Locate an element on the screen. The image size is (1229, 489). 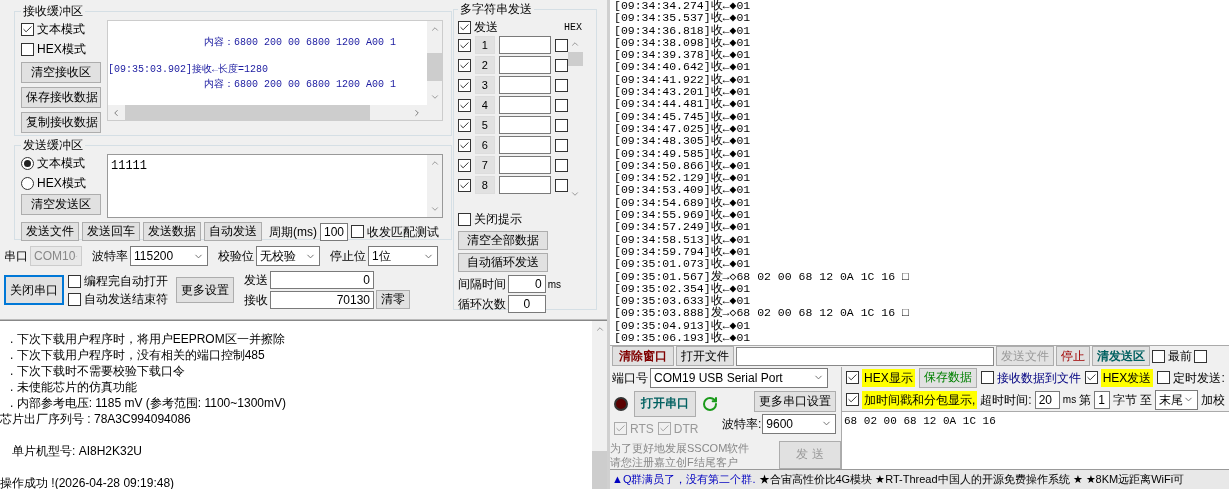
string-send-button: 6 is located at coordinates (484, 145).